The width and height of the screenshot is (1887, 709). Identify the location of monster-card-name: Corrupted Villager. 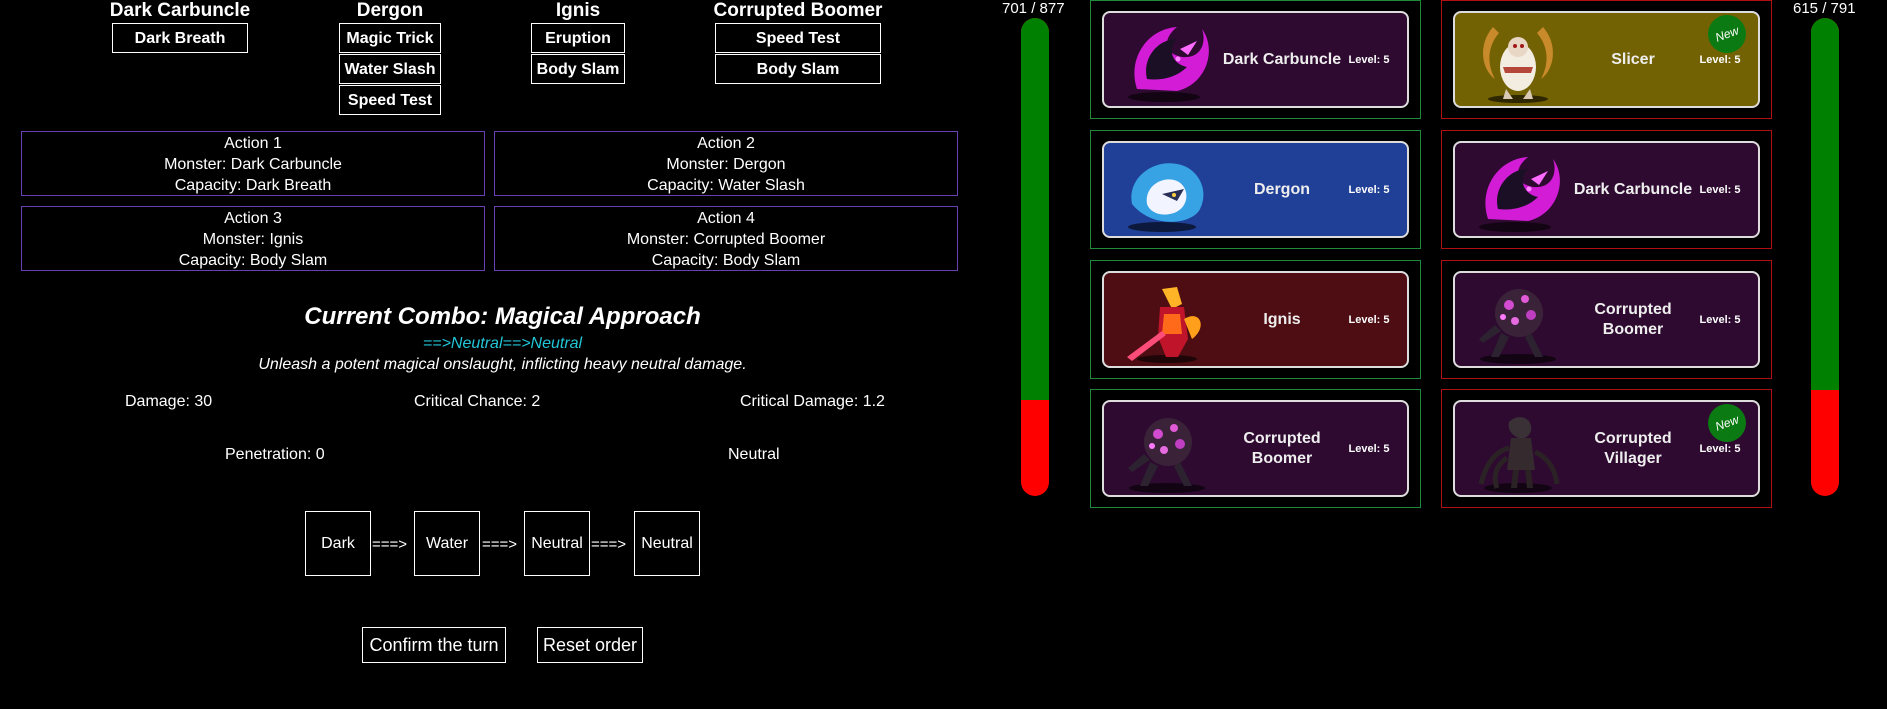
(1633, 448).